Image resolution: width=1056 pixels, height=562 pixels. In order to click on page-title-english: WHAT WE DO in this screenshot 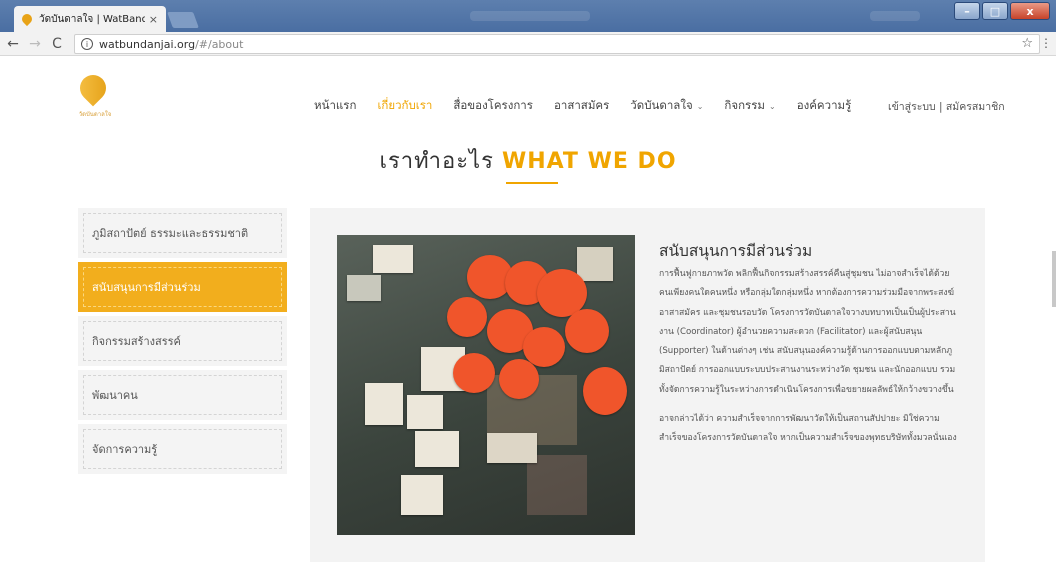, I will do `click(589, 161)`.